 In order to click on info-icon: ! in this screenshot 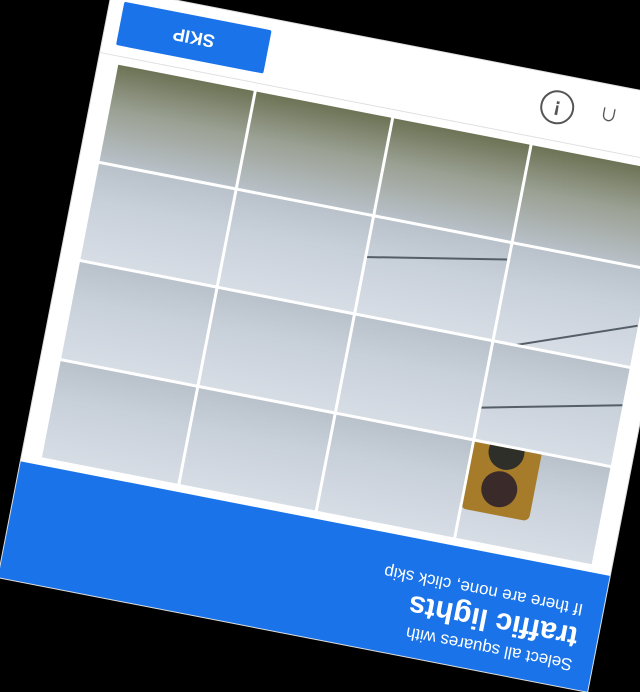, I will do `click(557, 107)`.